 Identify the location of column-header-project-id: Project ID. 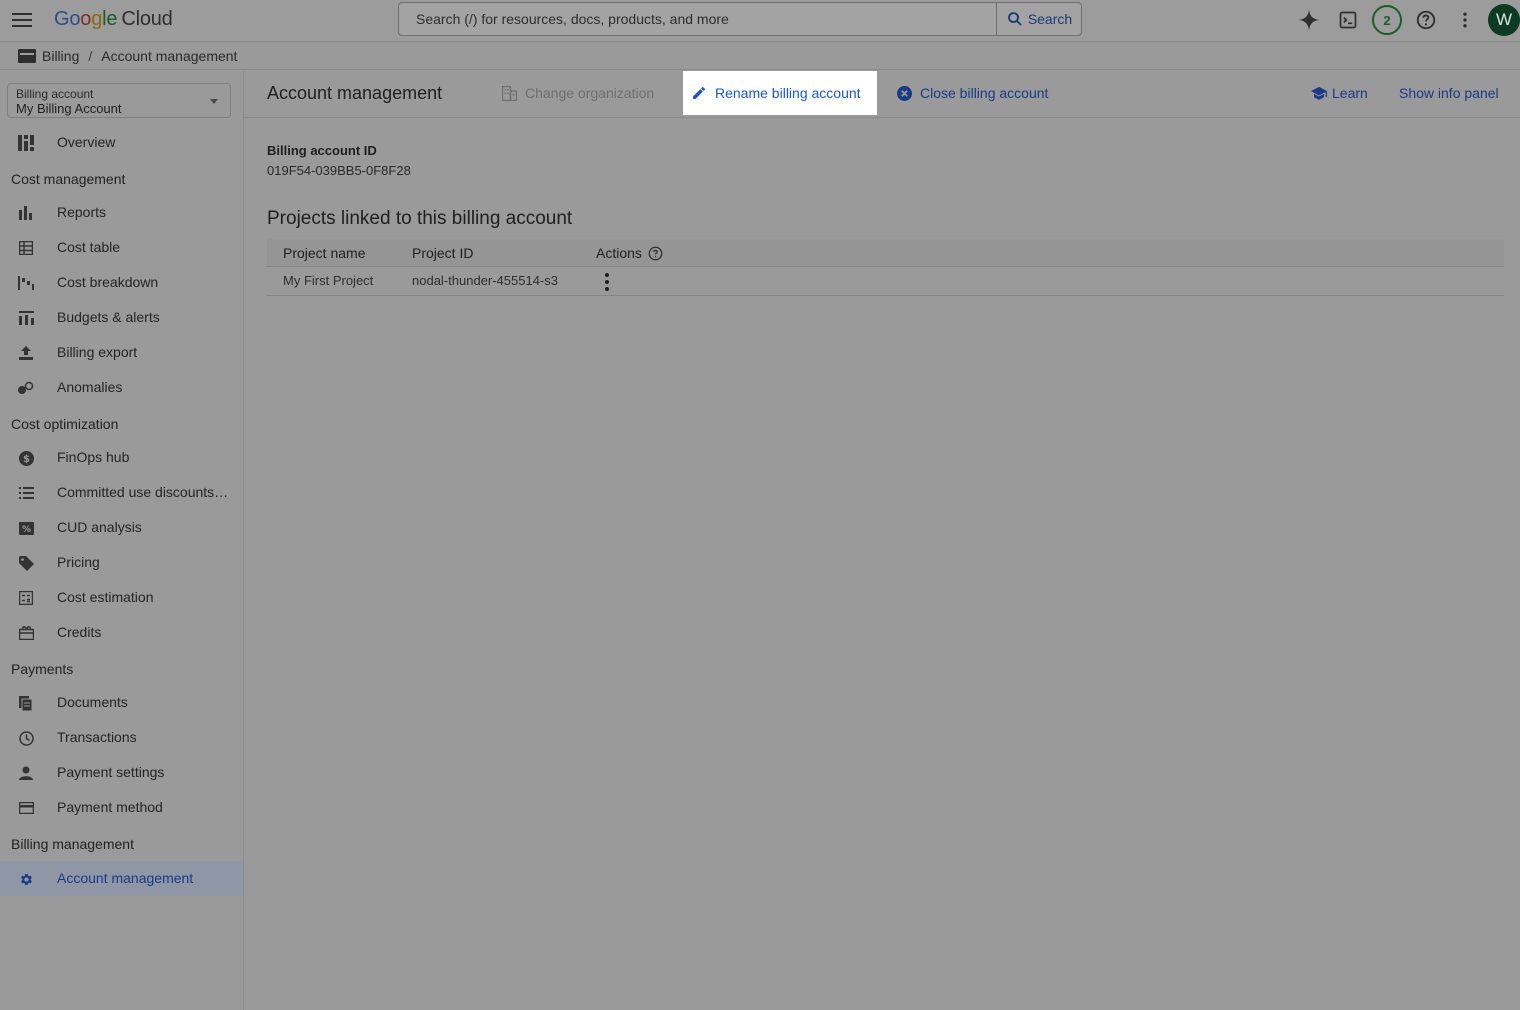
(443, 253).